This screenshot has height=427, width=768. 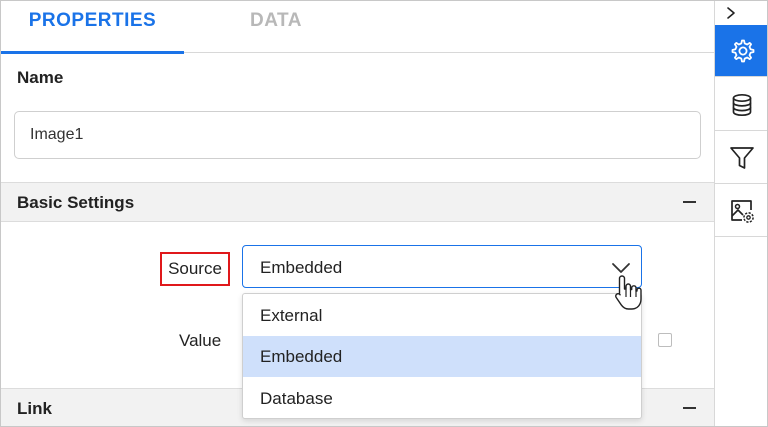 I want to click on right-rail, so click(x=740, y=213).